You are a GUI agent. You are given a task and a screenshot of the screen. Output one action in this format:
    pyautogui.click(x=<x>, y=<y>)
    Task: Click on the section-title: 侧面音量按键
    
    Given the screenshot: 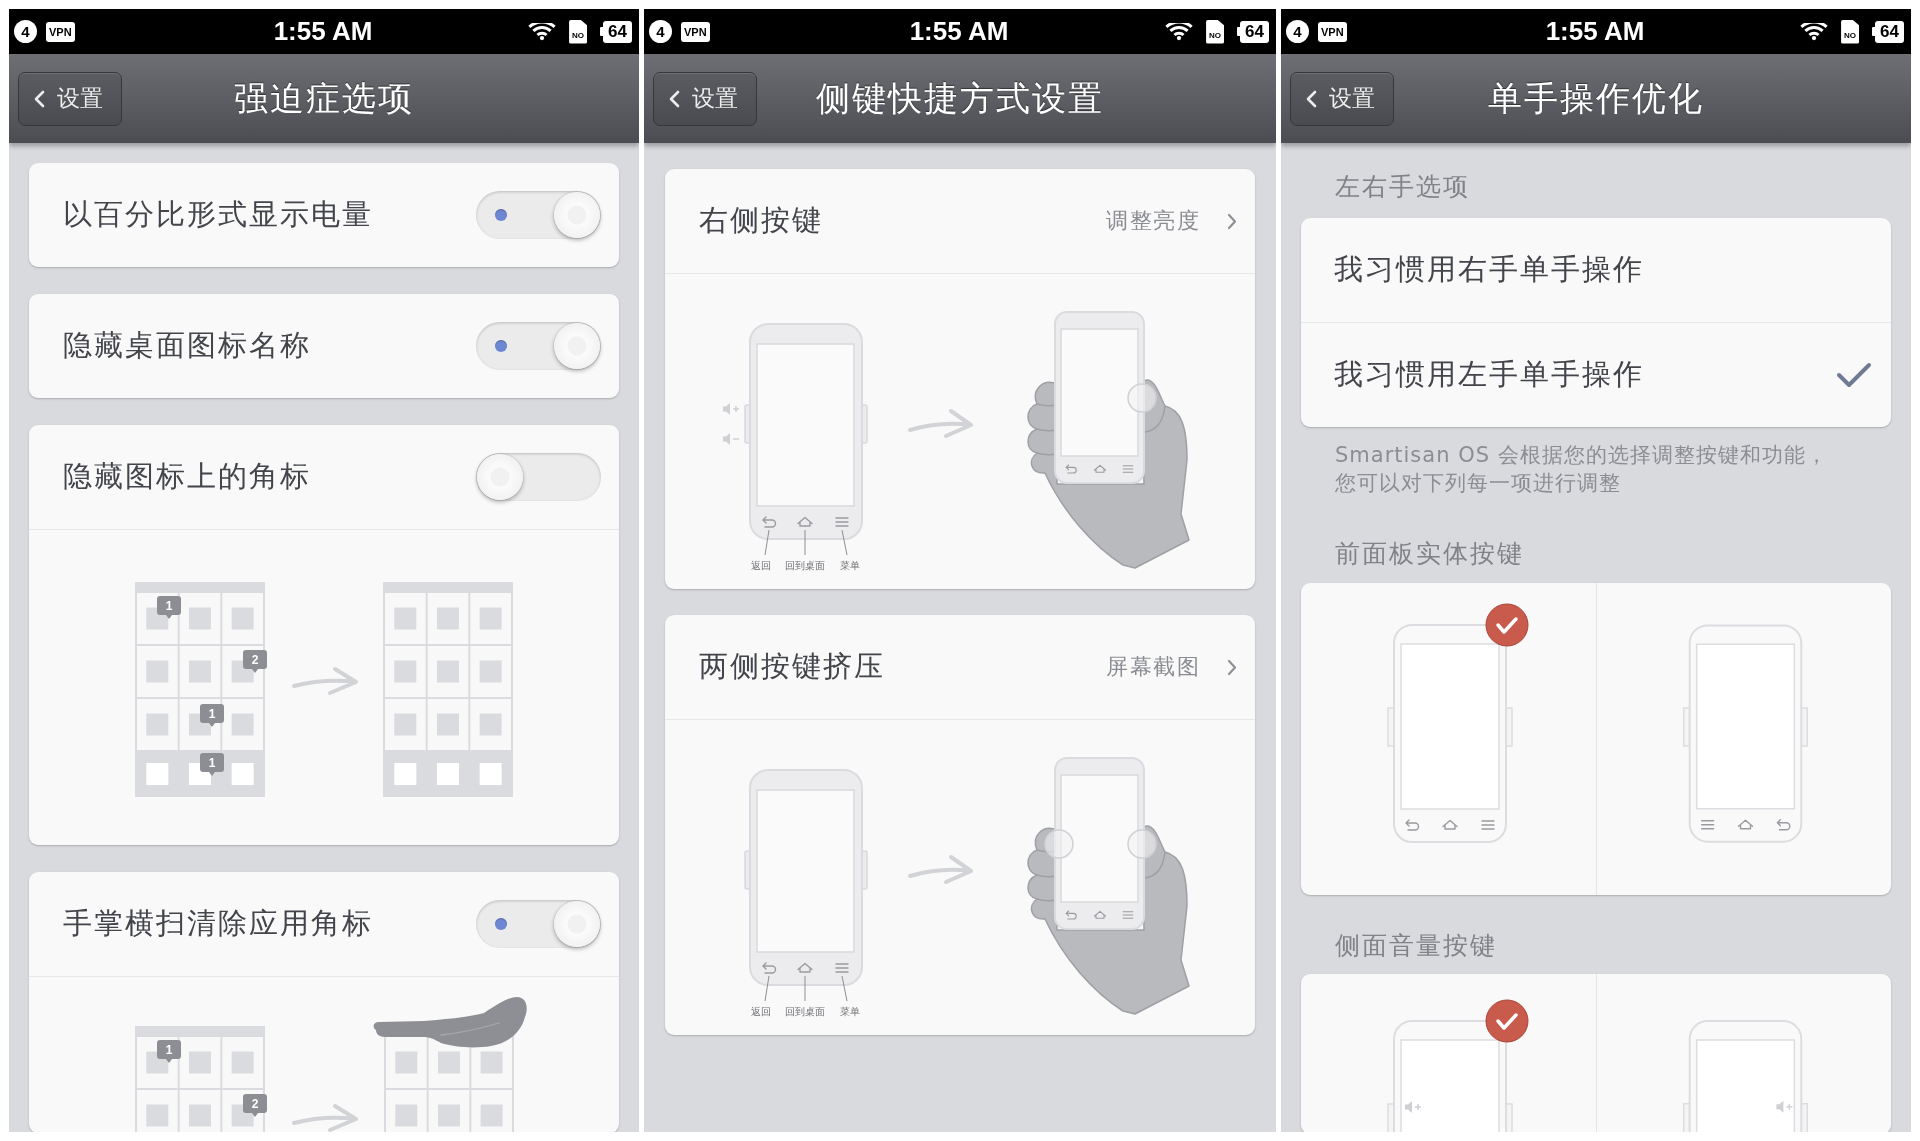 What is the action you would take?
    pyautogui.click(x=1416, y=946)
    